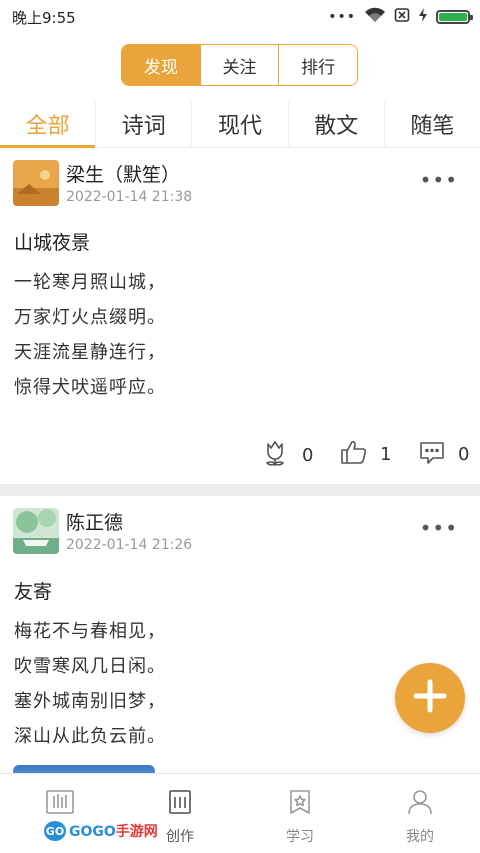  I want to click on watermark-badge: GO, so click(55, 831).